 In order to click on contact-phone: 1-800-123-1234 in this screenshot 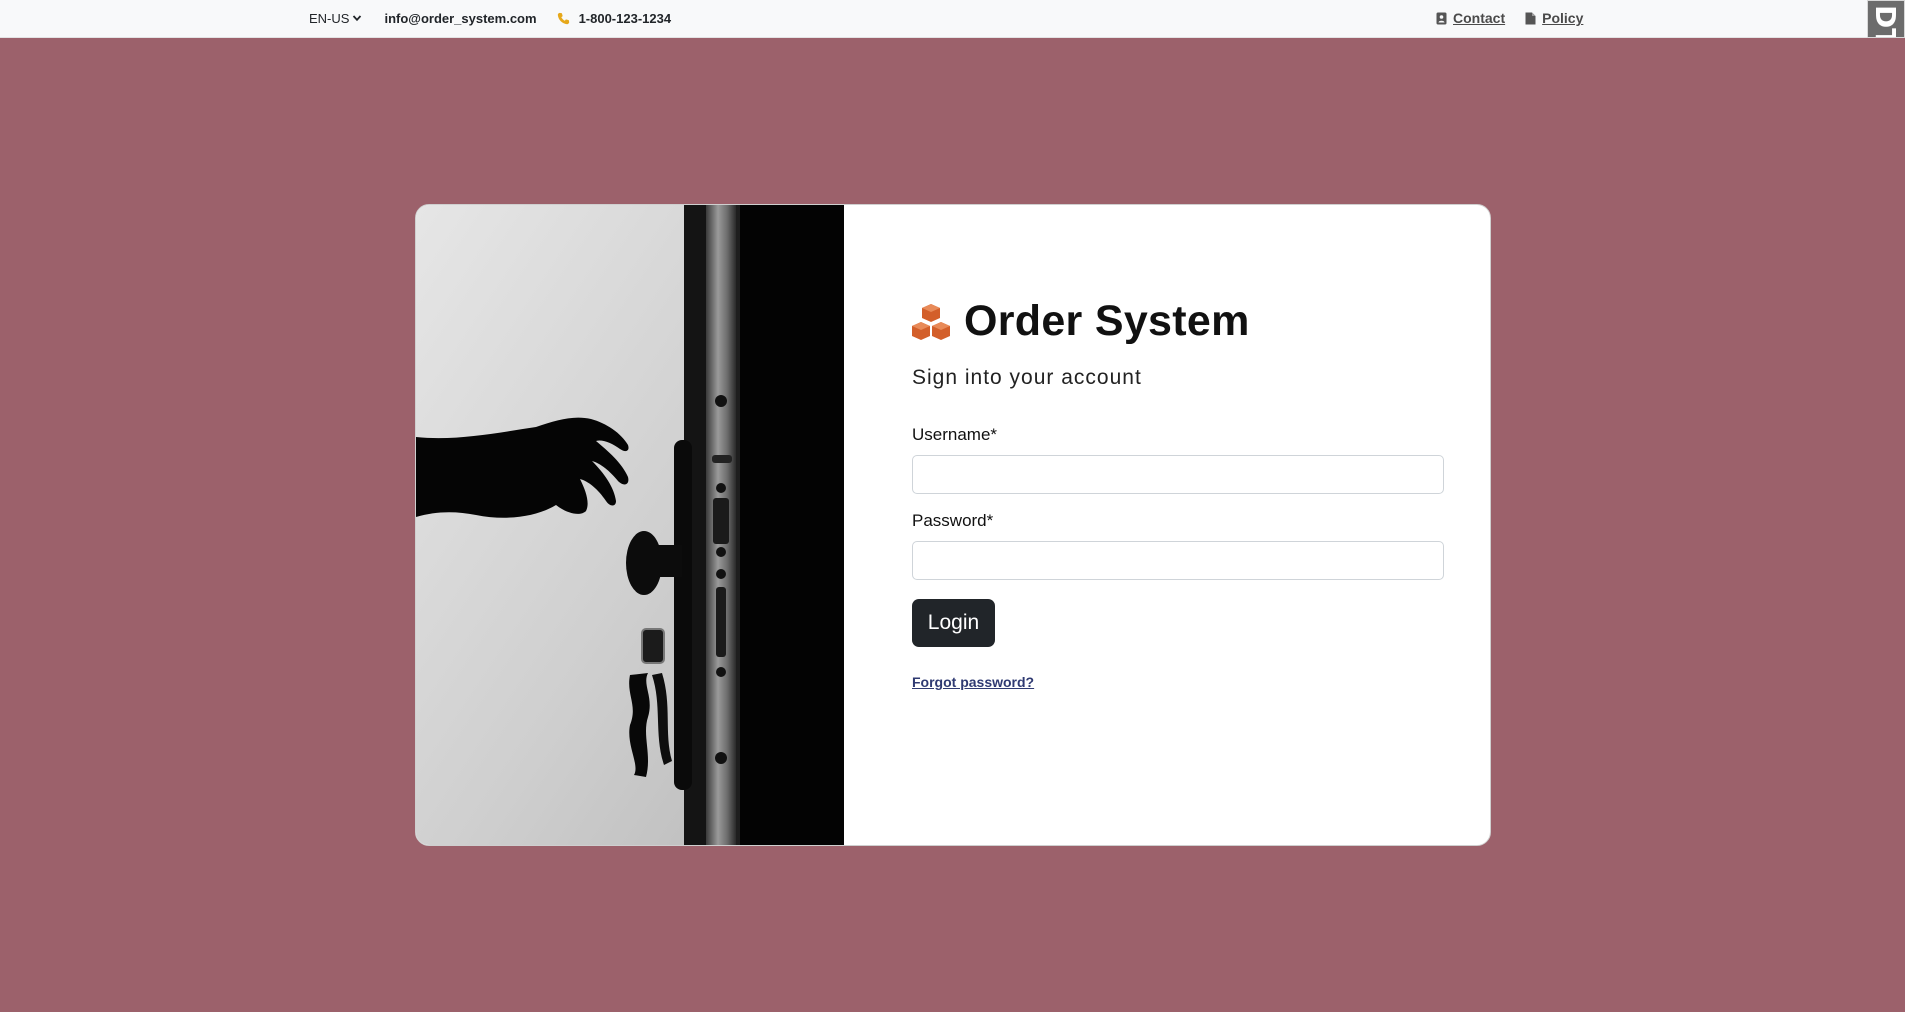, I will do `click(614, 18)`.